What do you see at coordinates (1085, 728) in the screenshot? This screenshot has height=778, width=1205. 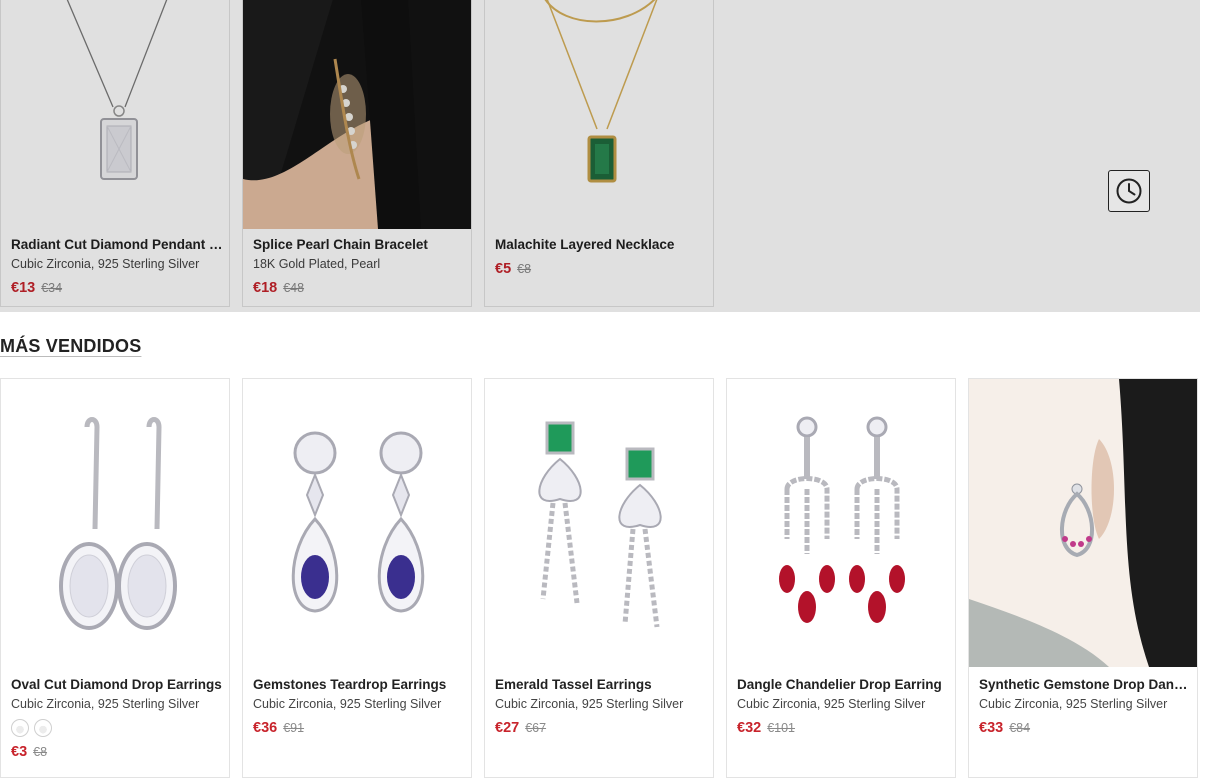 I see `price-row: €33 €84` at bounding box center [1085, 728].